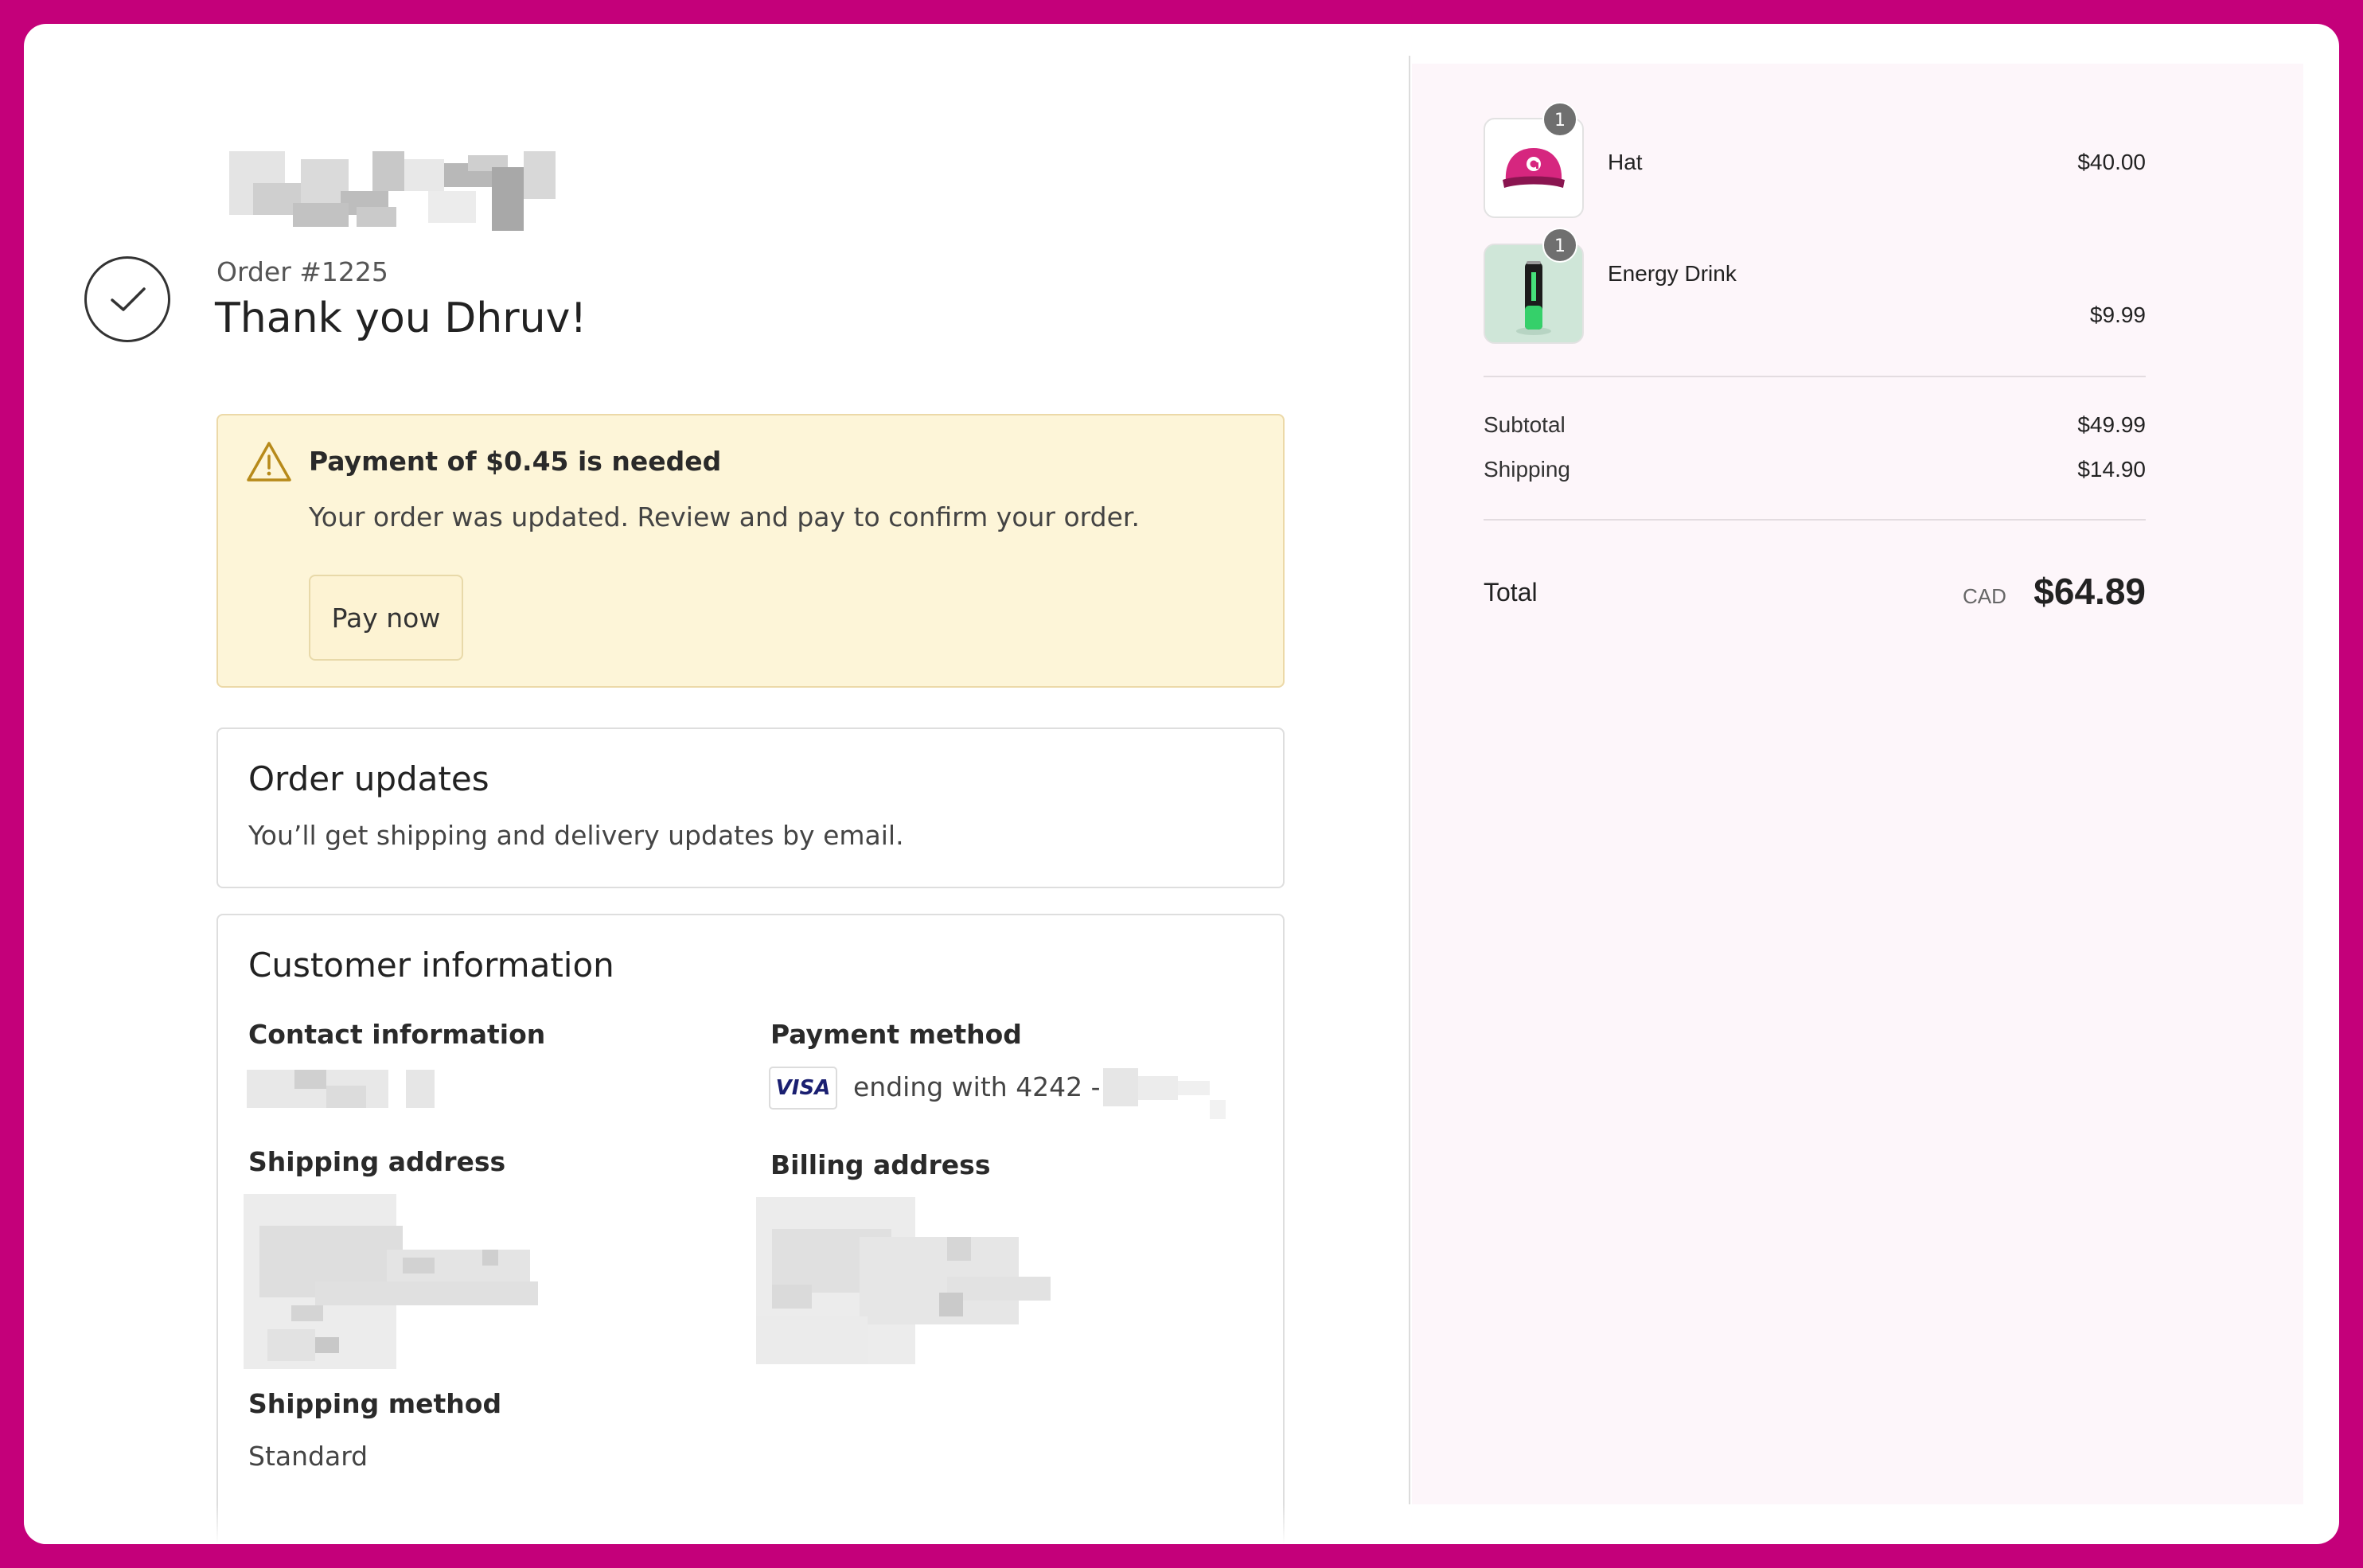  I want to click on contact-information-label: Contact information, so click(397, 1034).